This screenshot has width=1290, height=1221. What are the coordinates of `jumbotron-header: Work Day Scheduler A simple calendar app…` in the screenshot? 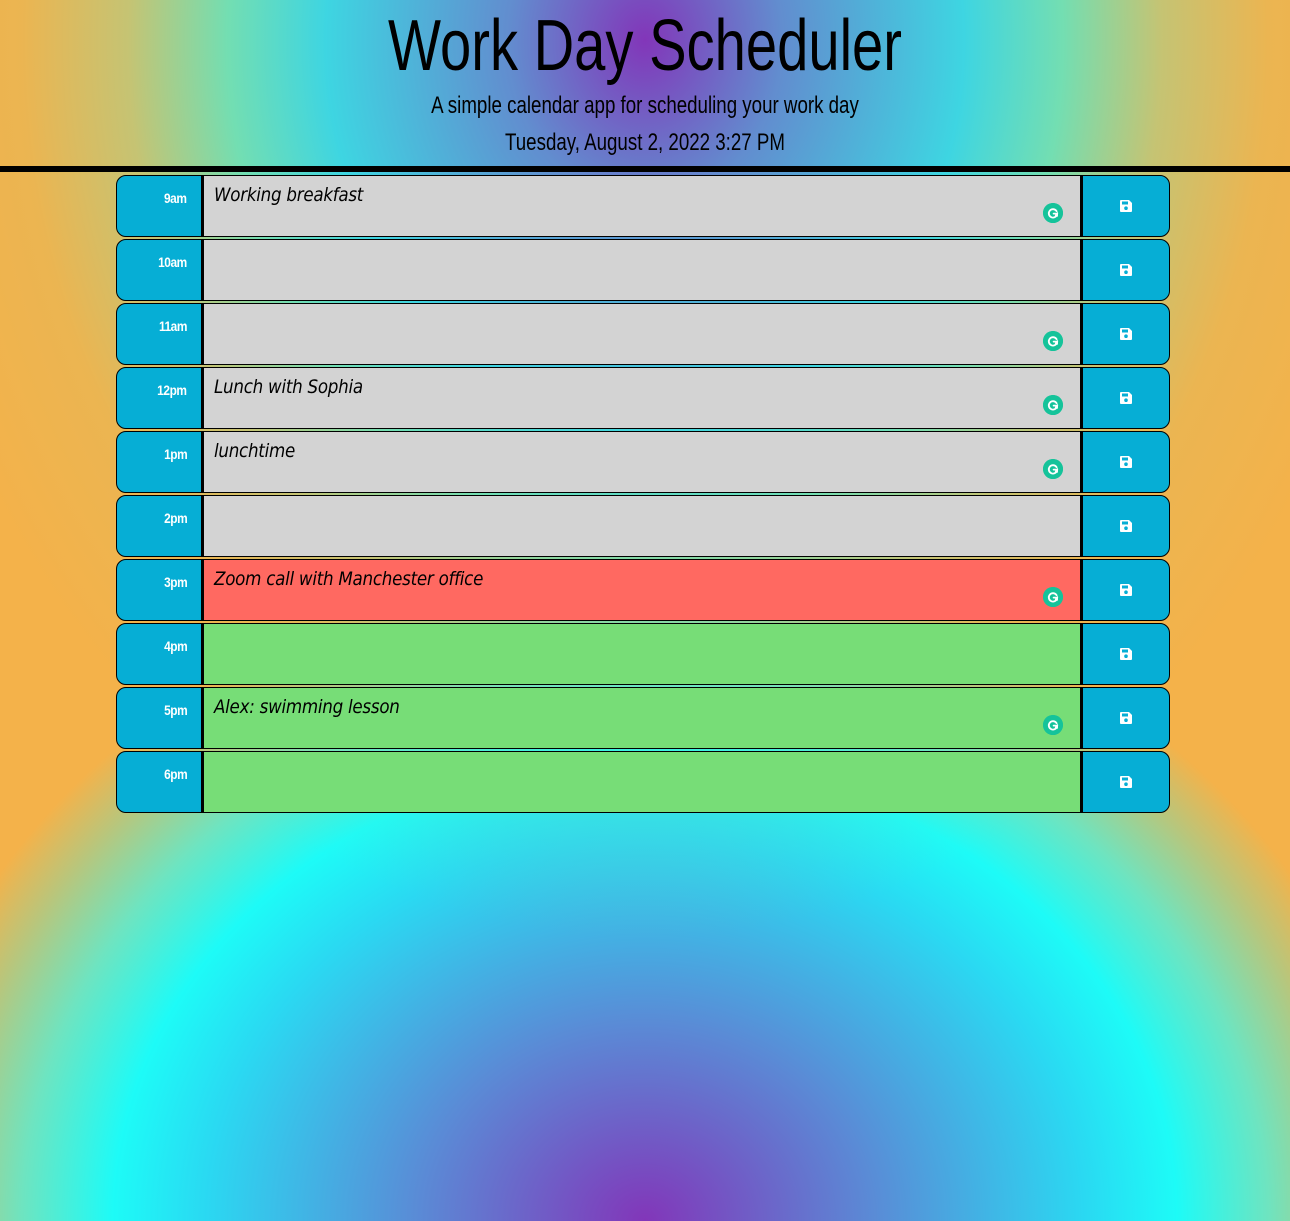 It's located at (645, 86).